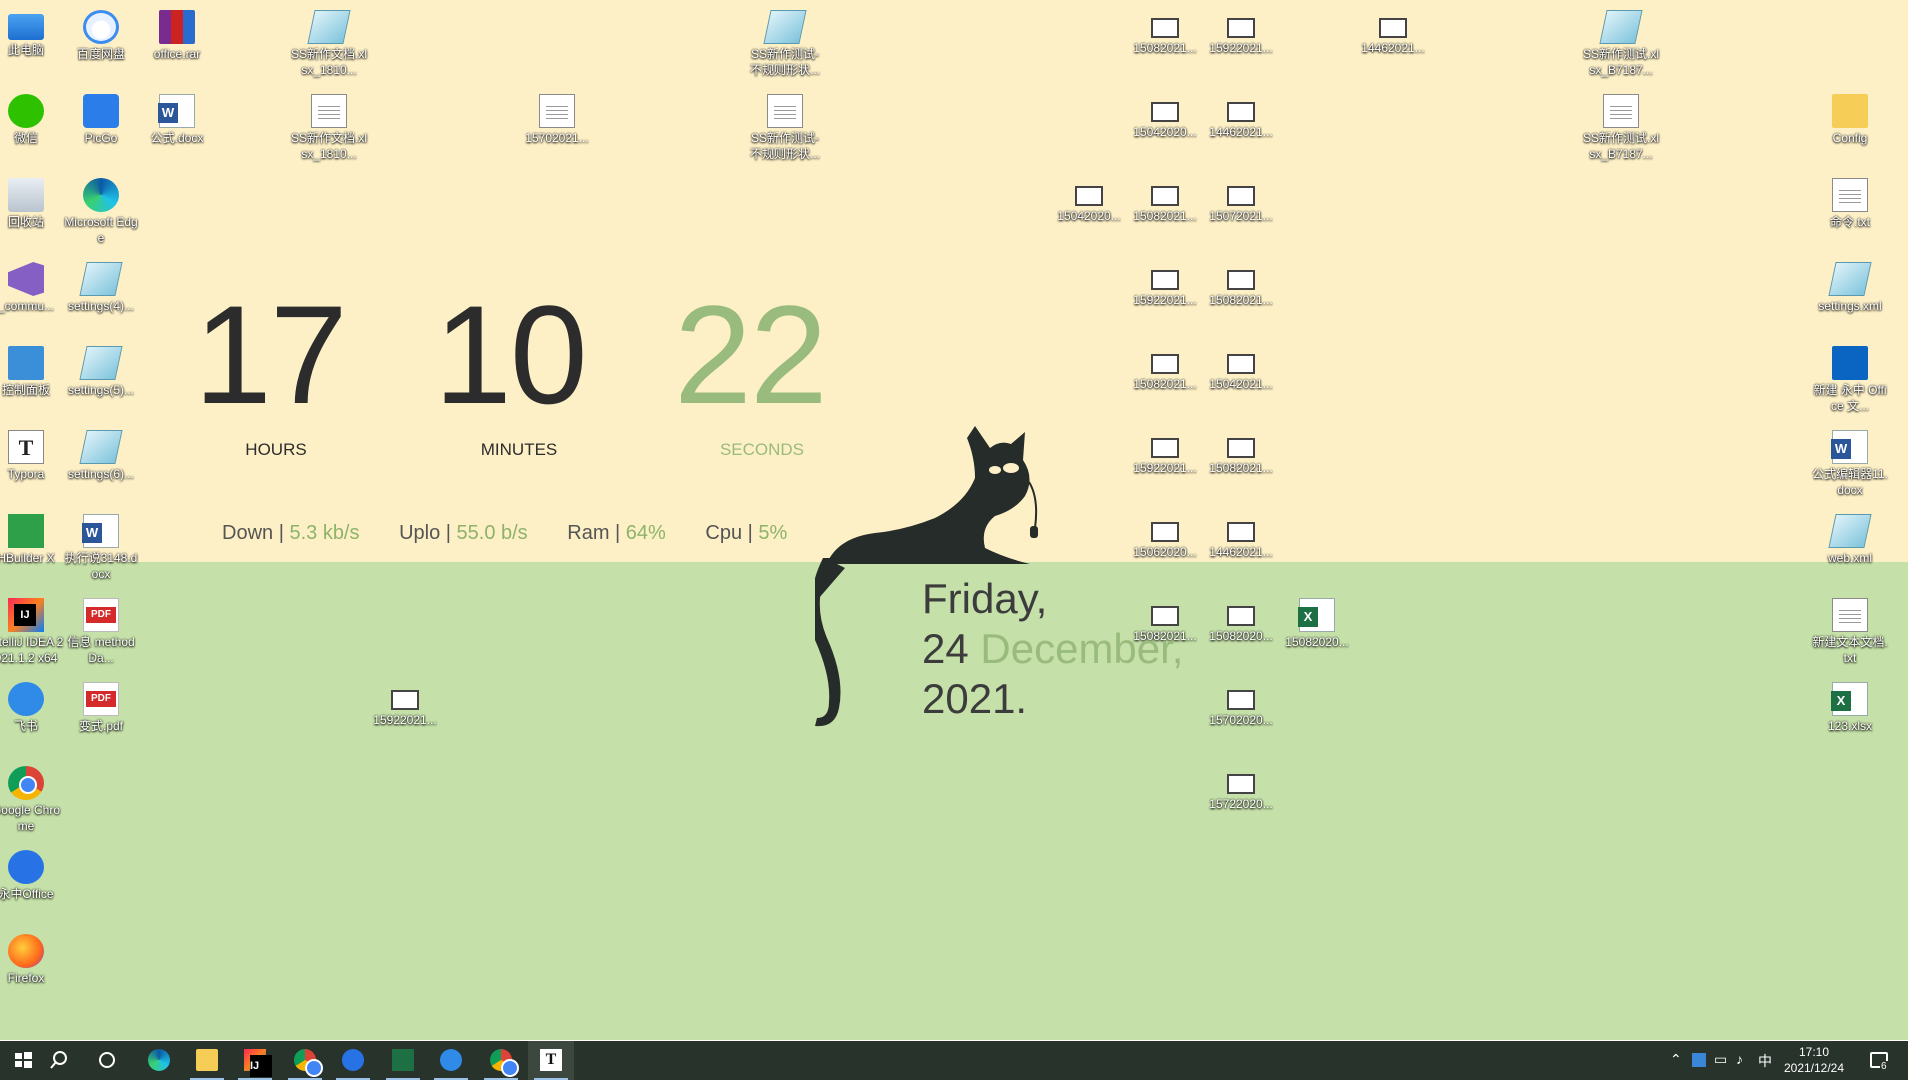  What do you see at coordinates (1882, 1060) in the screenshot?
I see `notification-button: 6` at bounding box center [1882, 1060].